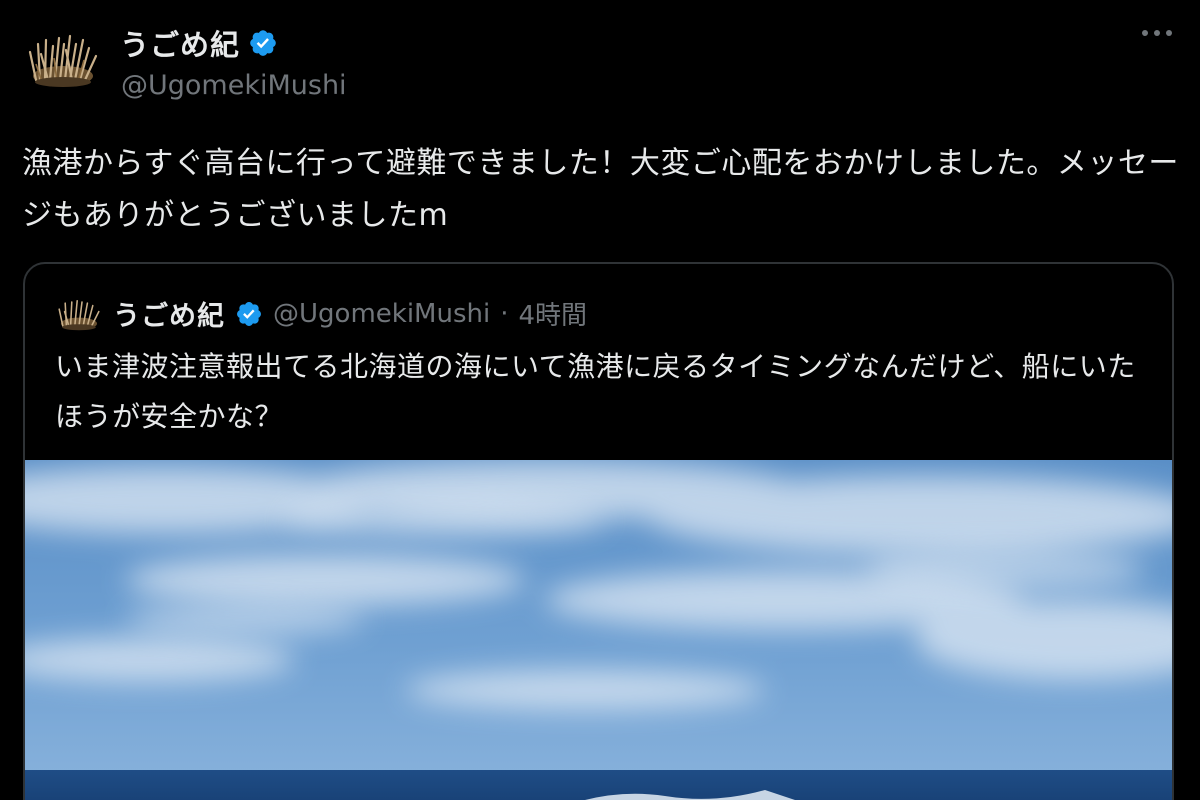  What do you see at coordinates (381, 314) in the screenshot?
I see `quoted-handle: @UgomekiMushi` at bounding box center [381, 314].